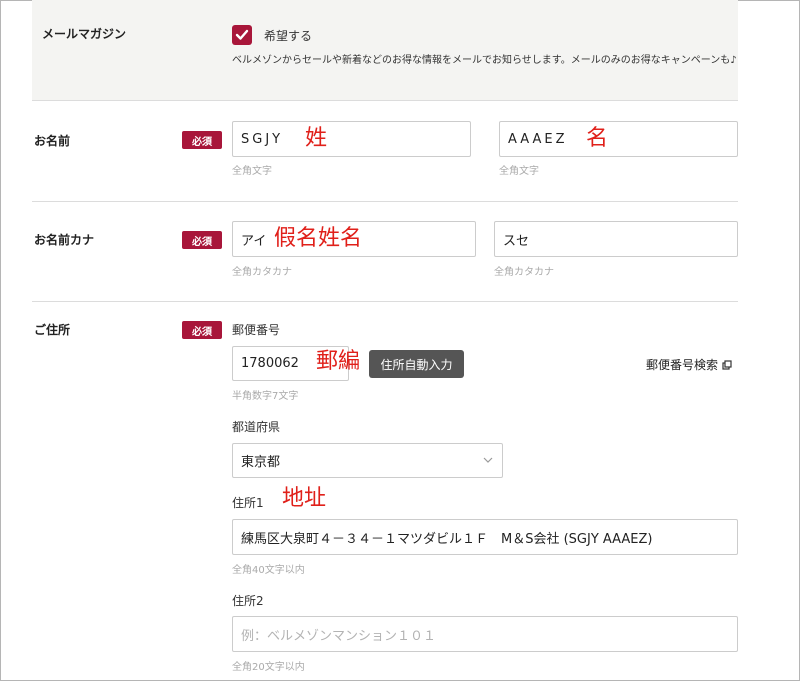 The height and width of the screenshot is (681, 800). What do you see at coordinates (385, 50) in the screenshot?
I see `newsletter-section` at bounding box center [385, 50].